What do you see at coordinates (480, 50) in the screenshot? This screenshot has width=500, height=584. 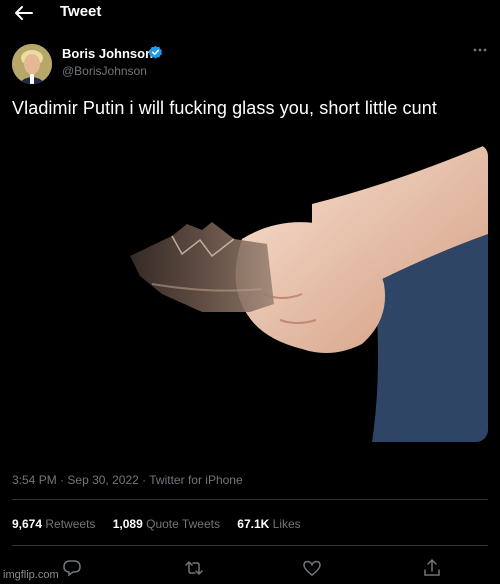 I see `more-options-icon` at bounding box center [480, 50].